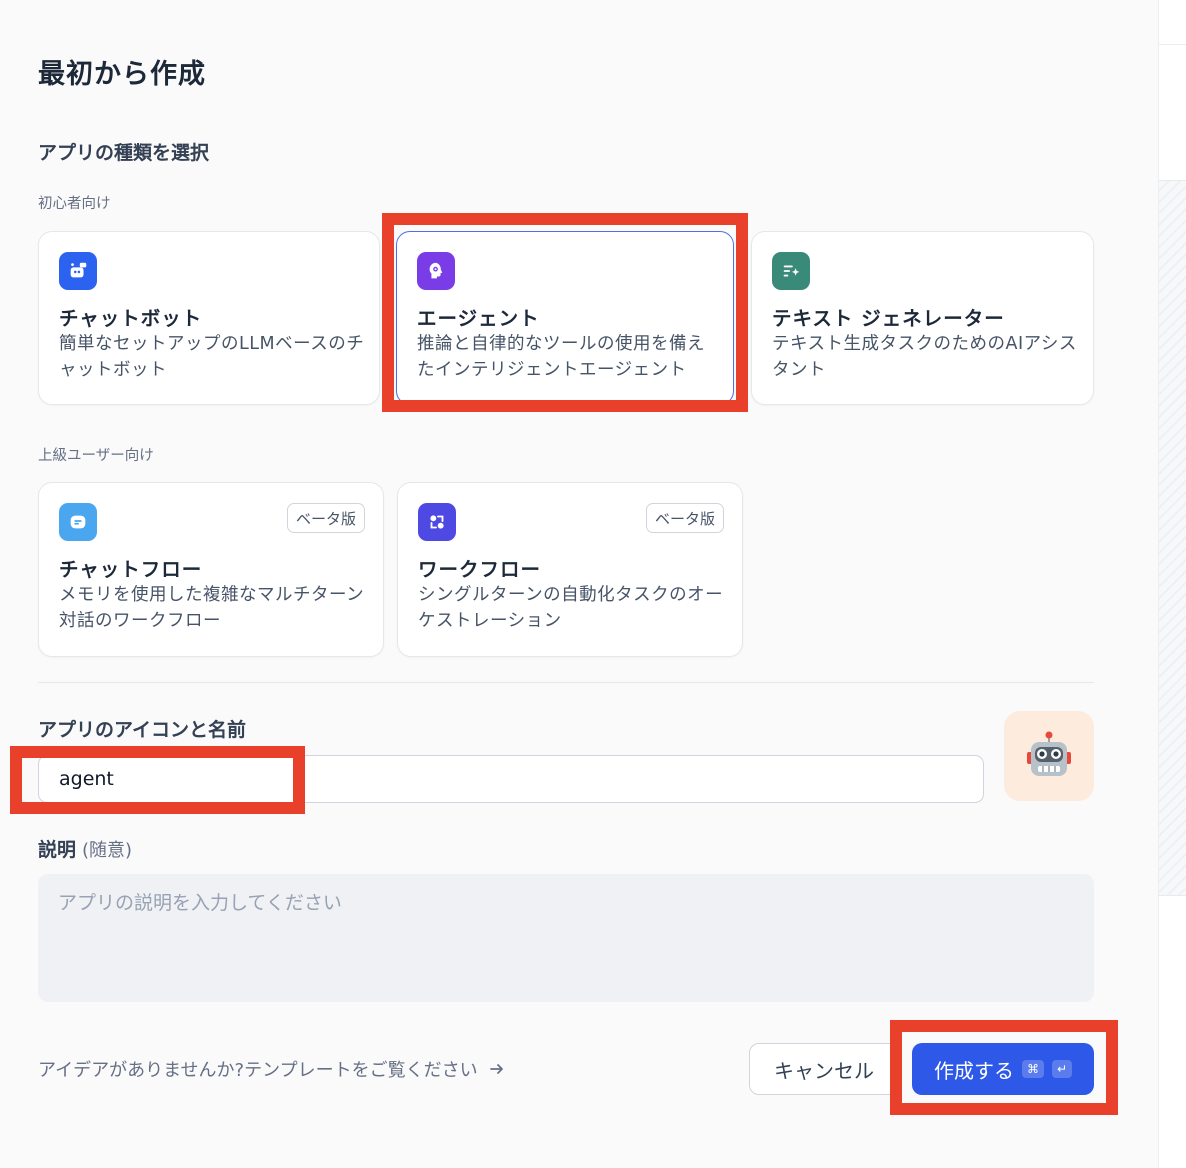 This screenshot has height=1168, width=1186. I want to click on description-placeholder: アプリの説明を入力してください, so click(200, 903).